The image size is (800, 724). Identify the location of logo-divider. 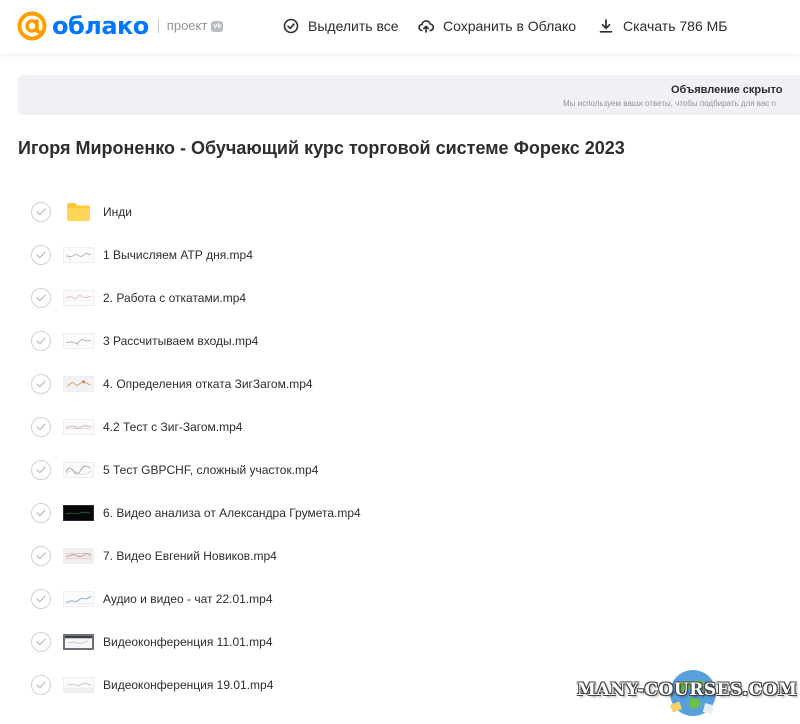
(158, 26).